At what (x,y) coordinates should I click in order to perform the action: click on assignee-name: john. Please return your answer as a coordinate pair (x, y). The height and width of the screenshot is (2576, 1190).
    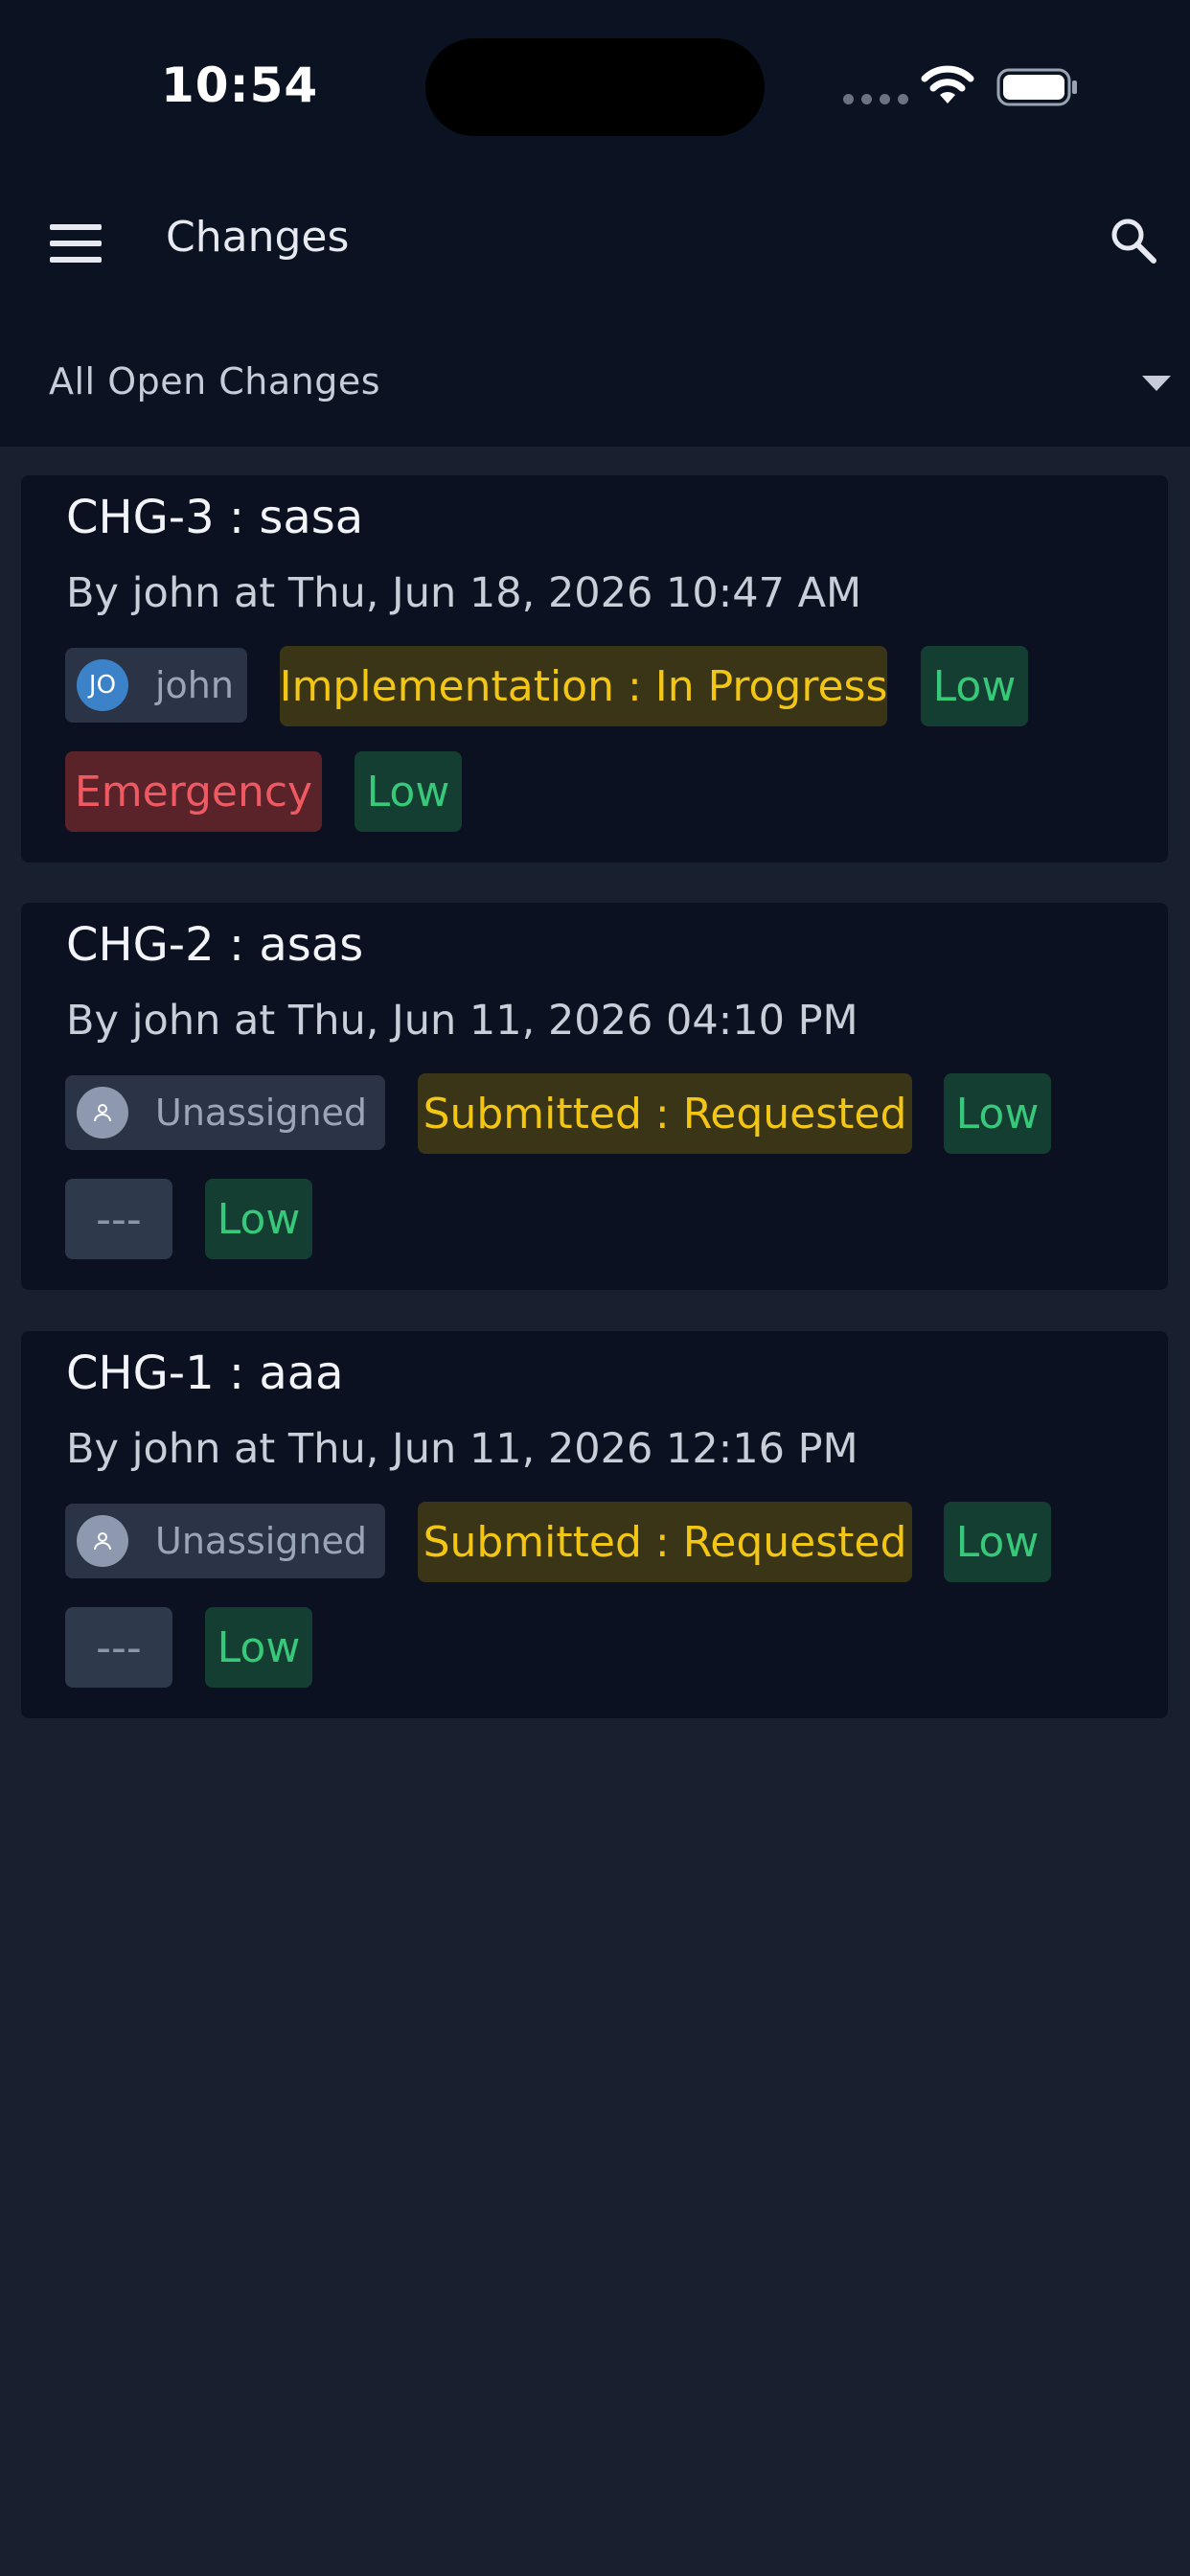
    Looking at the image, I should click on (195, 685).